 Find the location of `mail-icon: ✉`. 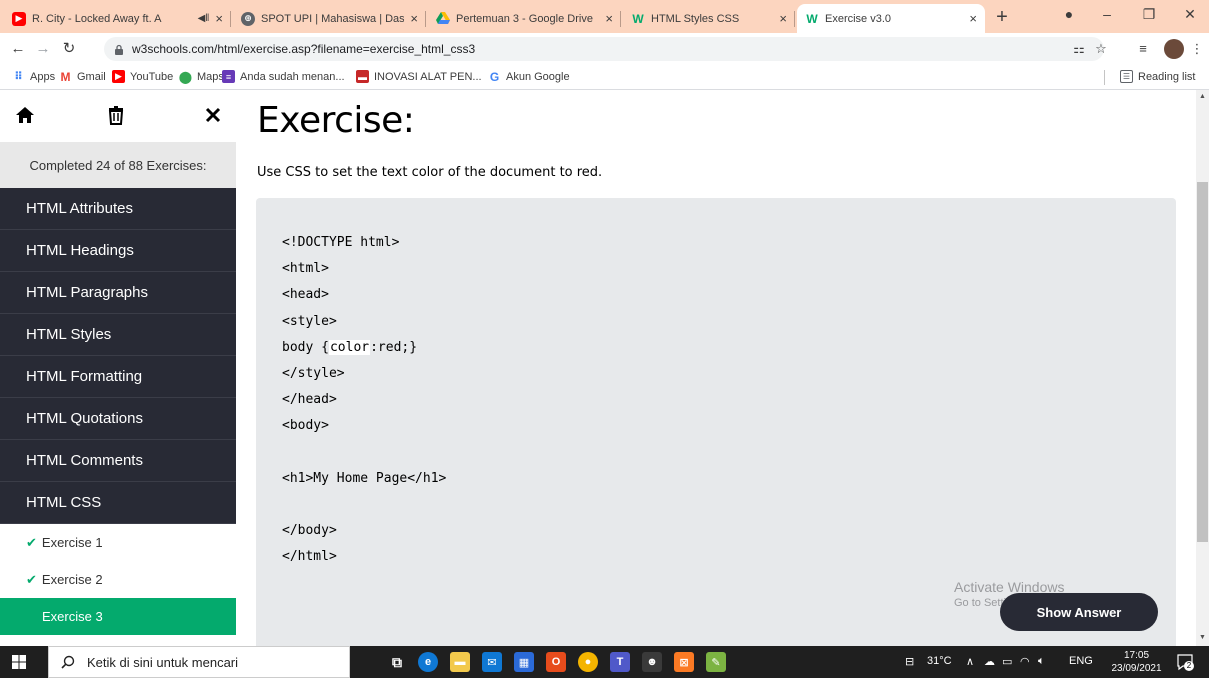

mail-icon: ✉ is located at coordinates (492, 662).